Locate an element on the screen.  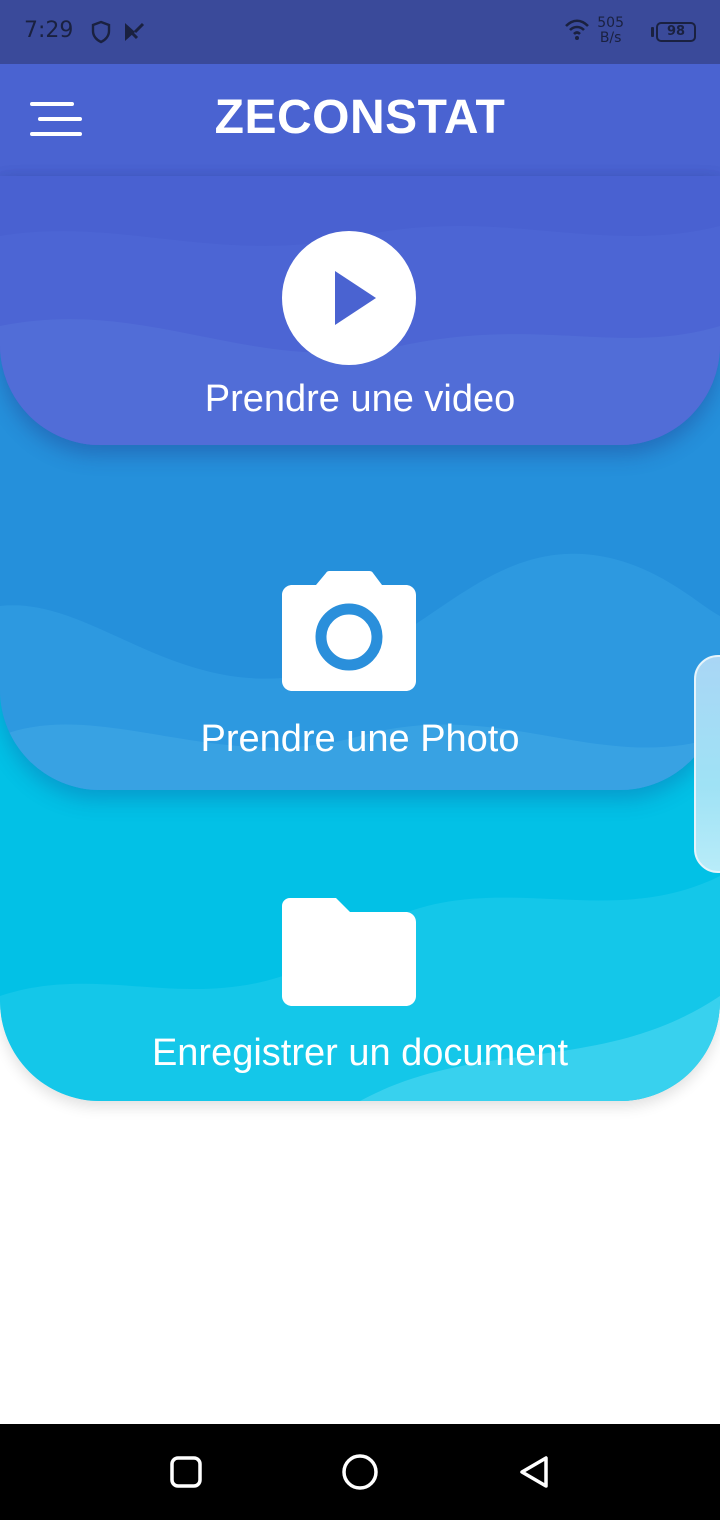
status-time: 7:29 is located at coordinates (49, 30).